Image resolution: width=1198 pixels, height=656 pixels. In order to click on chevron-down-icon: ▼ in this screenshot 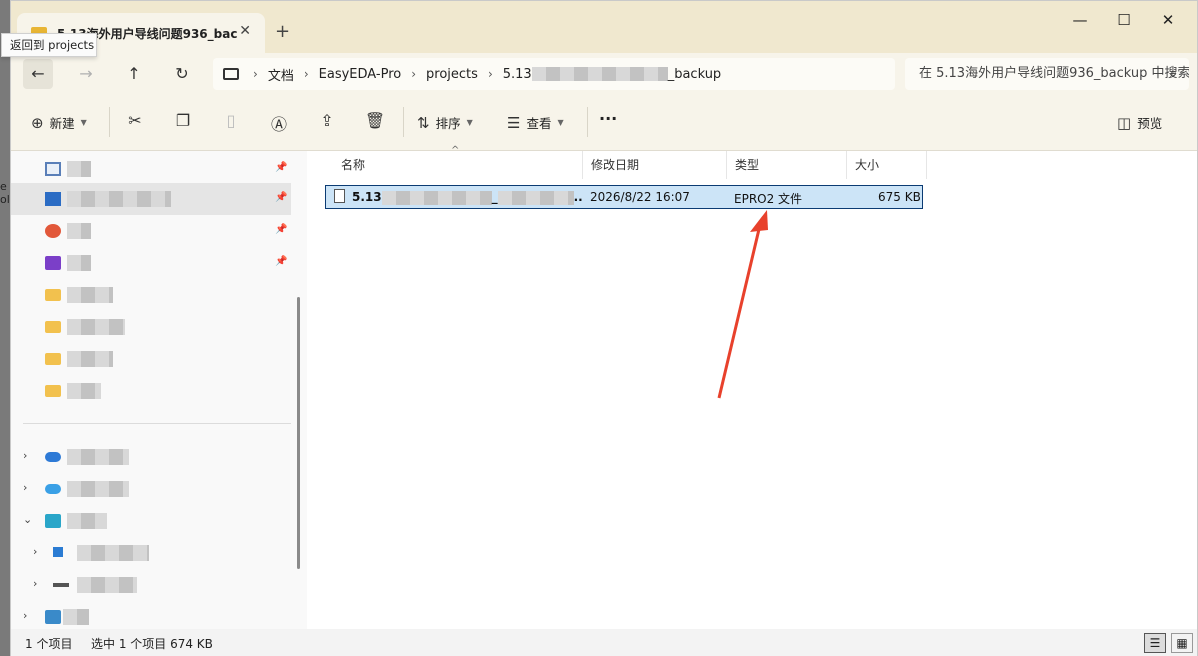, I will do `click(560, 122)`.